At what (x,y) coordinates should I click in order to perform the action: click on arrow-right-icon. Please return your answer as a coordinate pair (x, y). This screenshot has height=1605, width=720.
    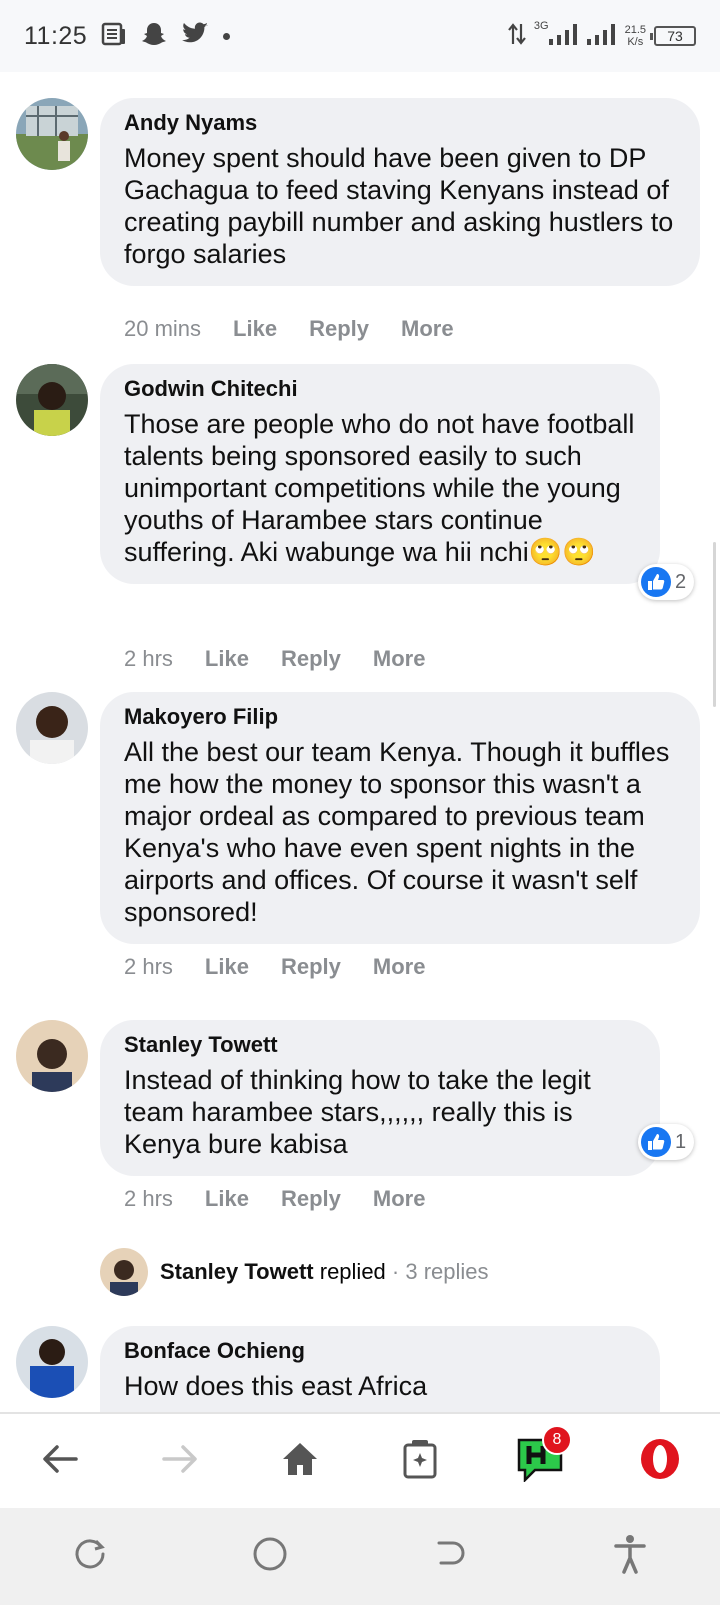
    Looking at the image, I should click on (180, 1461).